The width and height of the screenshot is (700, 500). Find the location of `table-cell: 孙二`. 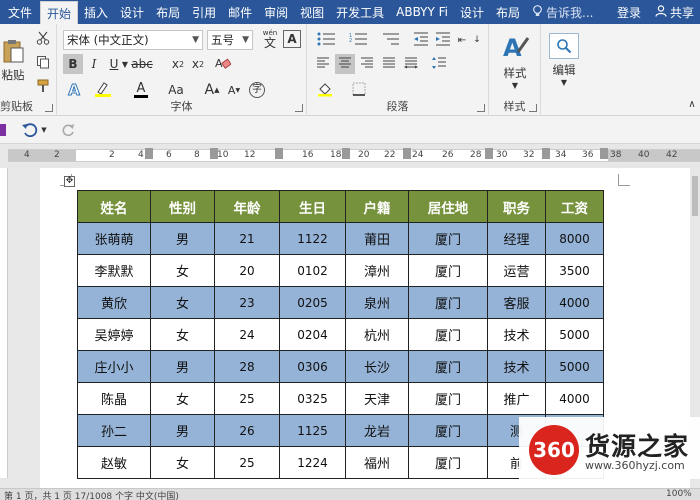

table-cell: 孙二 is located at coordinates (114, 430).